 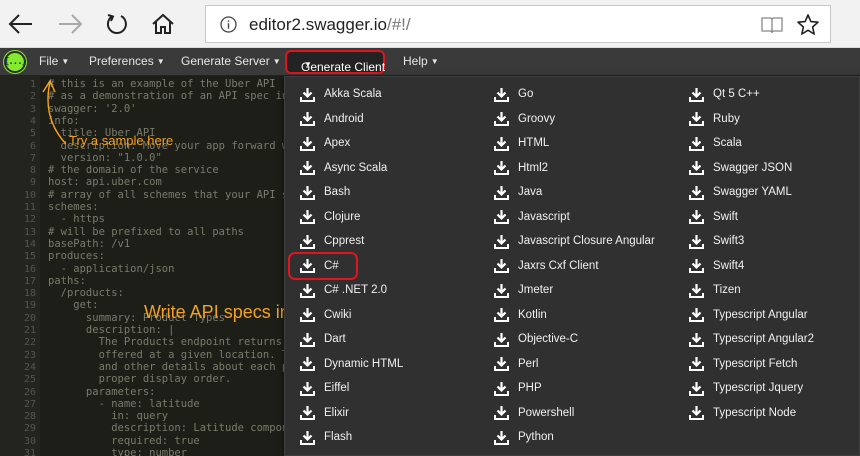 What do you see at coordinates (748, 315) in the screenshot?
I see `client-option-typescript-angular: Typescript Angular` at bounding box center [748, 315].